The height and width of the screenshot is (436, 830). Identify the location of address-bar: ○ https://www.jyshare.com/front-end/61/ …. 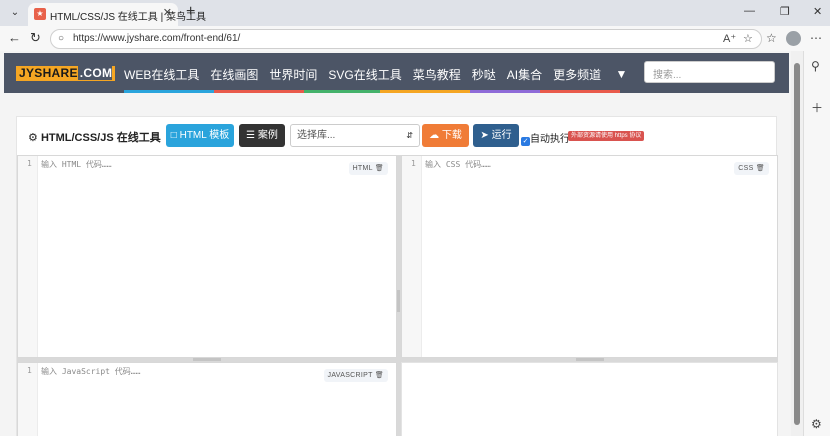
(406, 39).